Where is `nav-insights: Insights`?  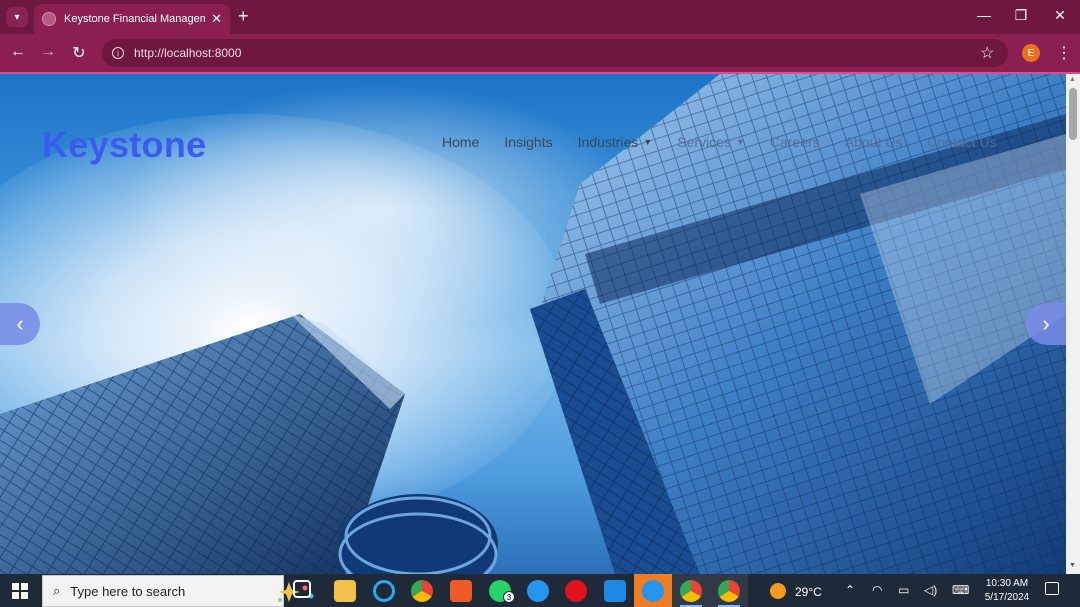
nav-insights: Insights is located at coordinates (528, 142).